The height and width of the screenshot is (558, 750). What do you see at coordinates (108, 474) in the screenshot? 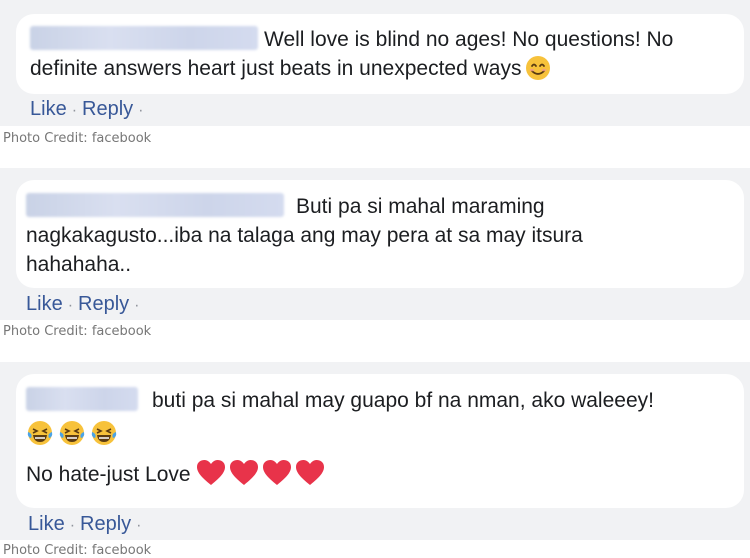
I see `comment-text-line: No hate-just Love` at bounding box center [108, 474].